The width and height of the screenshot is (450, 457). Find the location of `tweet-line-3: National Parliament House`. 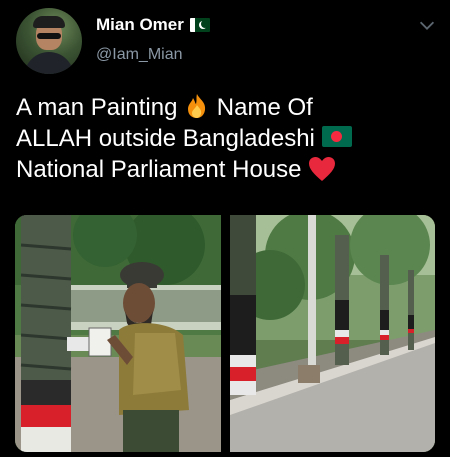

tweet-line-3: National Parliament House is located at coordinates (228, 169).